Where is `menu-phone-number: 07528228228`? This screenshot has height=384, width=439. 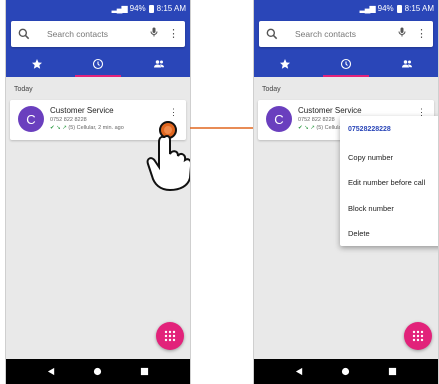
menu-phone-number: 07528228228 is located at coordinates (369, 129).